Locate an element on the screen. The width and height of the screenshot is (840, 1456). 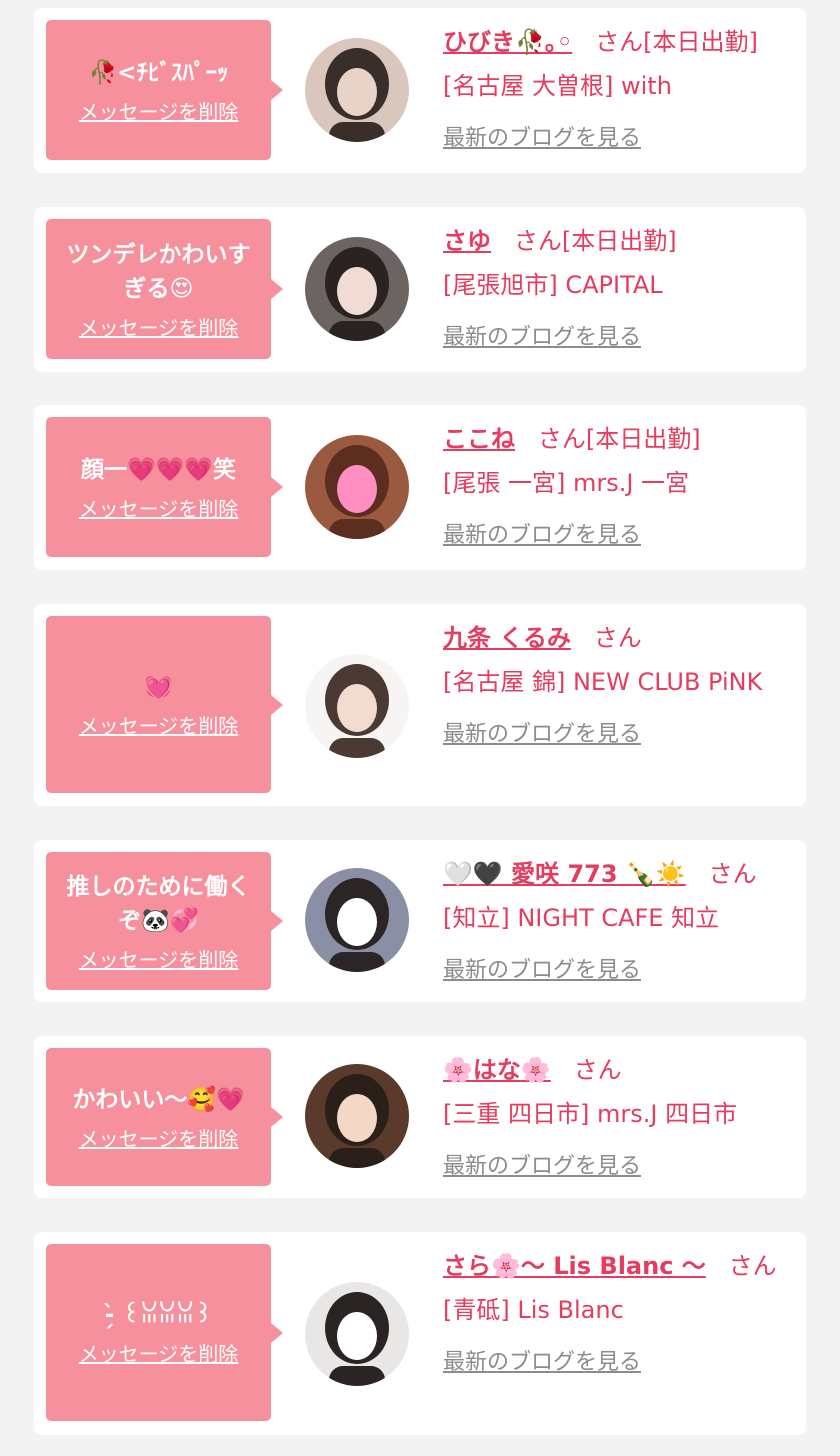
cast-name-line: ひびき🥀｡◦ さん[本日出勤] is located at coordinates (619, 42).